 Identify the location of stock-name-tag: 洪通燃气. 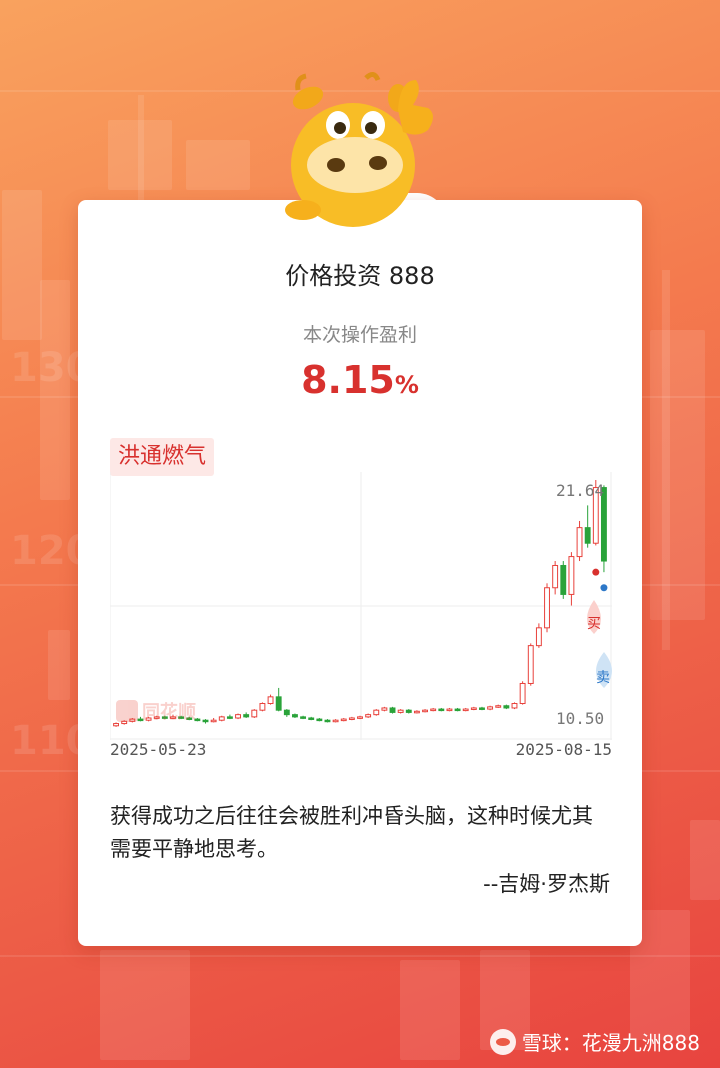
(162, 457).